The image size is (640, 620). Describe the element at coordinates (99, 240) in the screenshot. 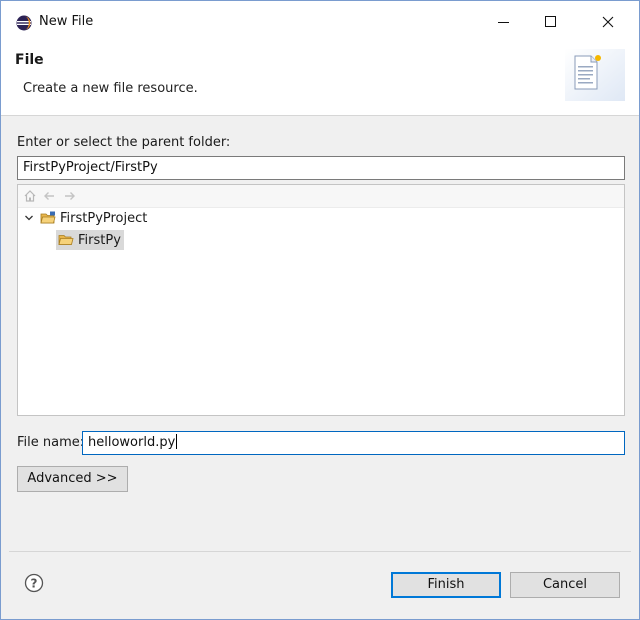

I see `tree-item-label: FirstPy` at that location.